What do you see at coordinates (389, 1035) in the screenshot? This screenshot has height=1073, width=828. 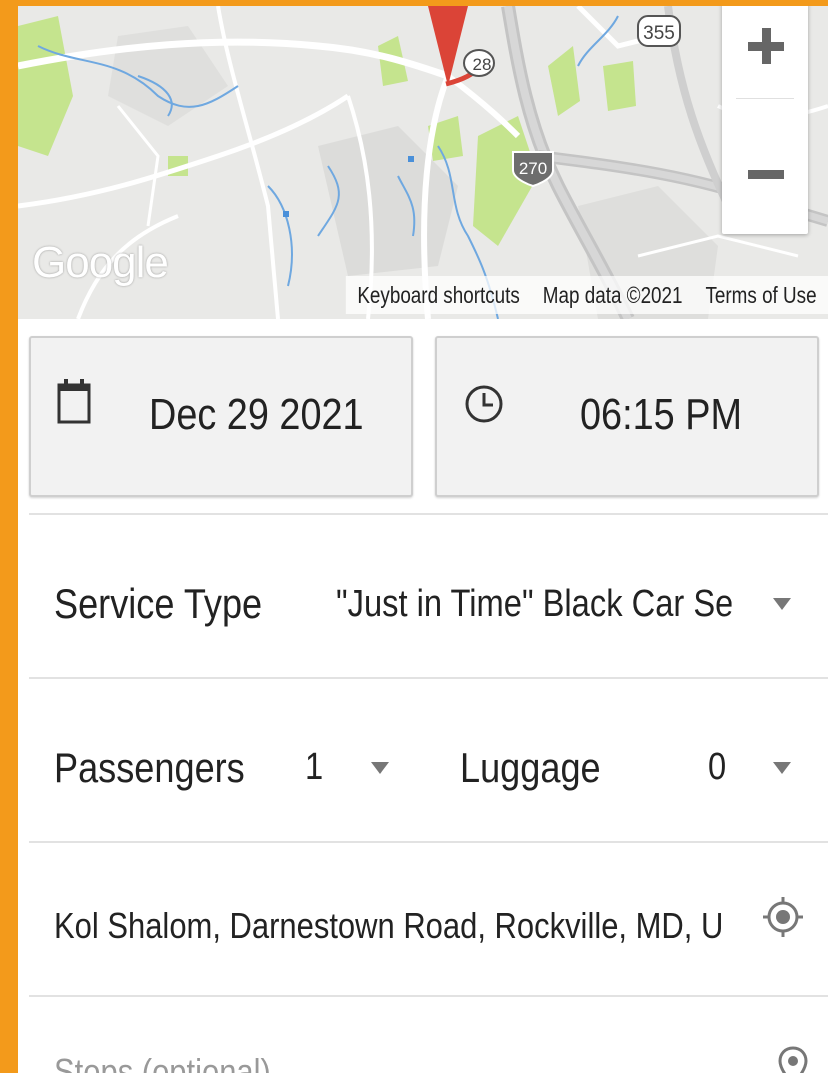 I see `stops-input: Stops (optional)` at bounding box center [389, 1035].